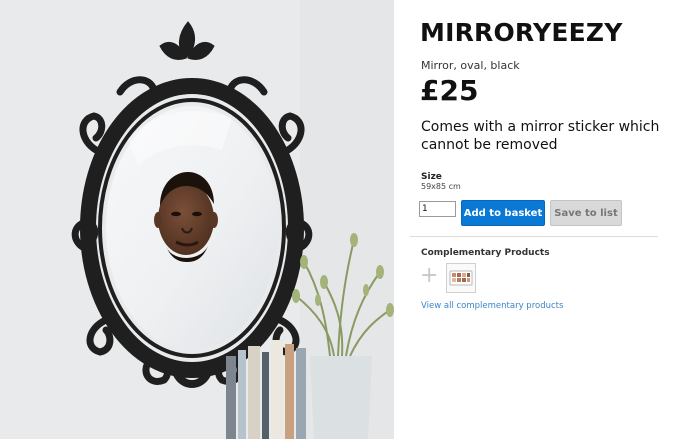  I want to click on vase, so click(341, 397).